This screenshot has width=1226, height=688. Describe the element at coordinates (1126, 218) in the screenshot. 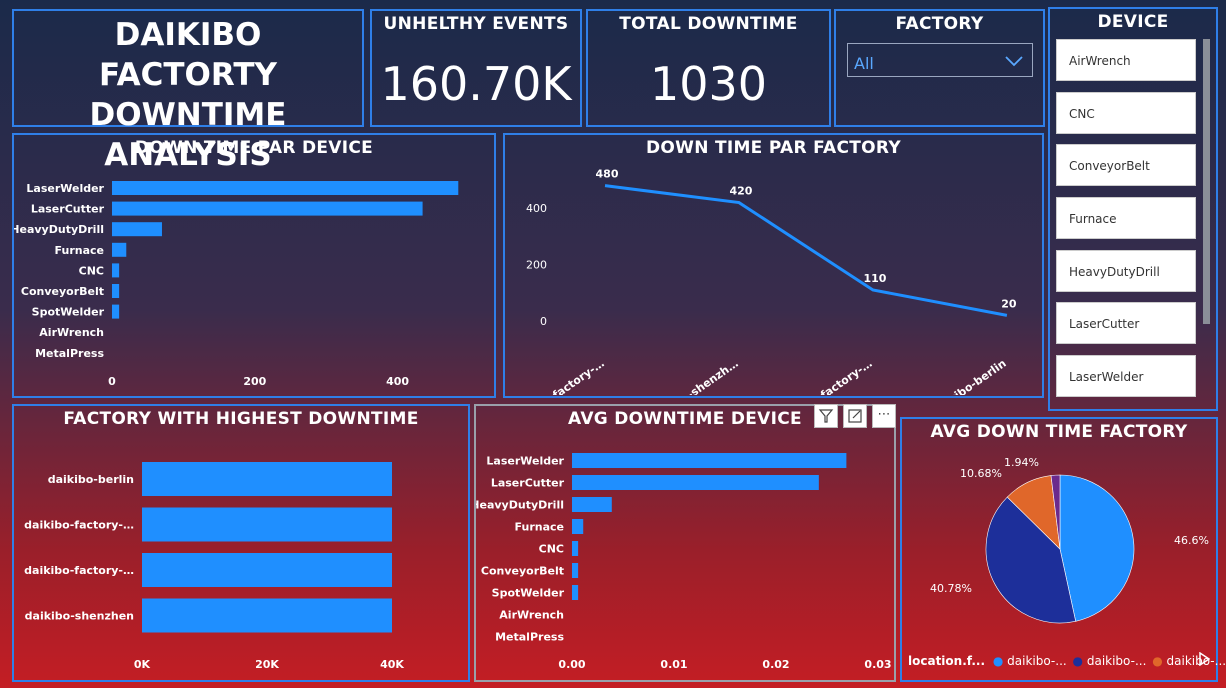

I see `device-item-furnace: Furnace` at that location.